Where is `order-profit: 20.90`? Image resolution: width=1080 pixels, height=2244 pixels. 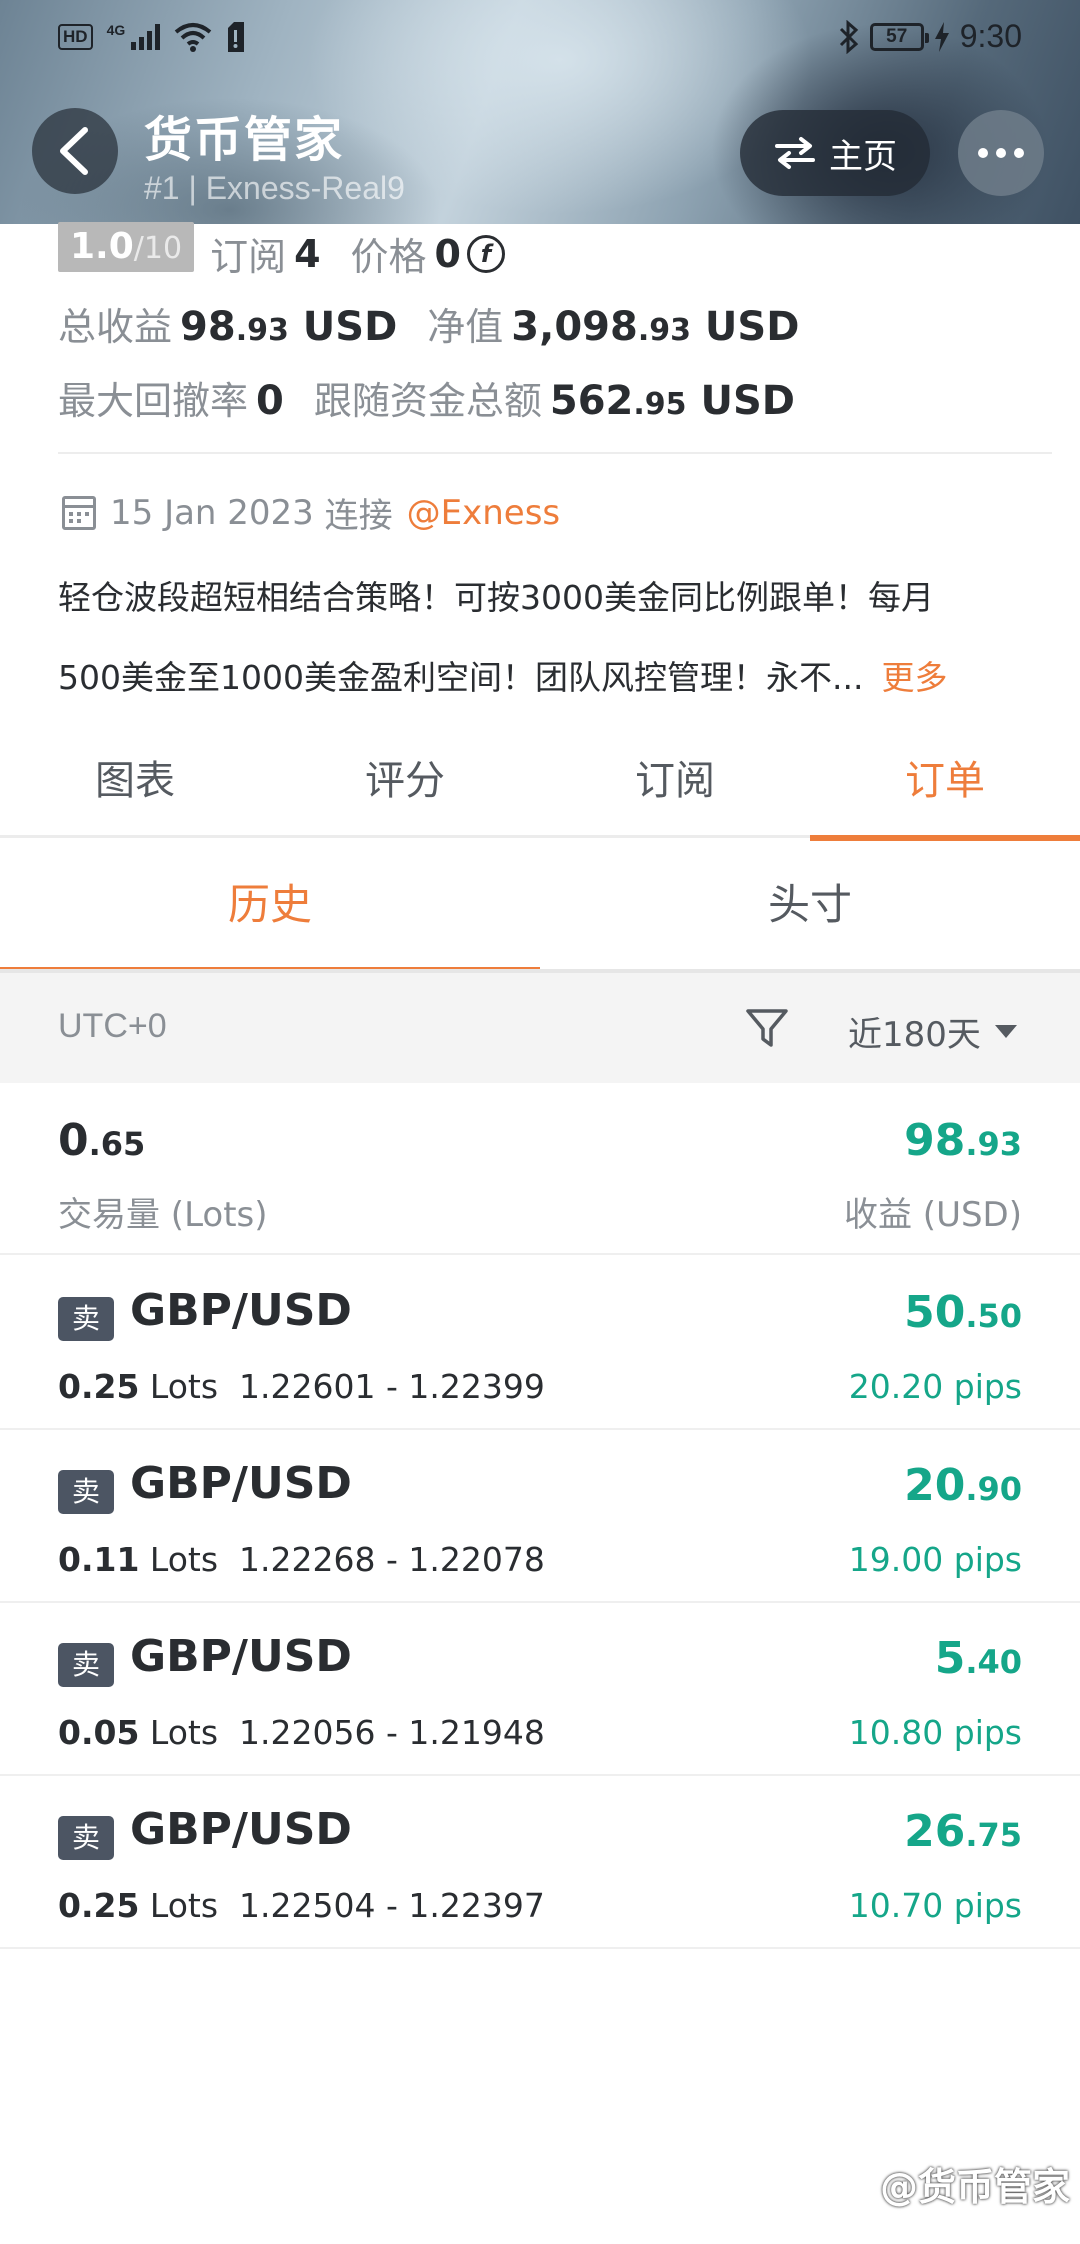 order-profit: 20.90 is located at coordinates (963, 1485).